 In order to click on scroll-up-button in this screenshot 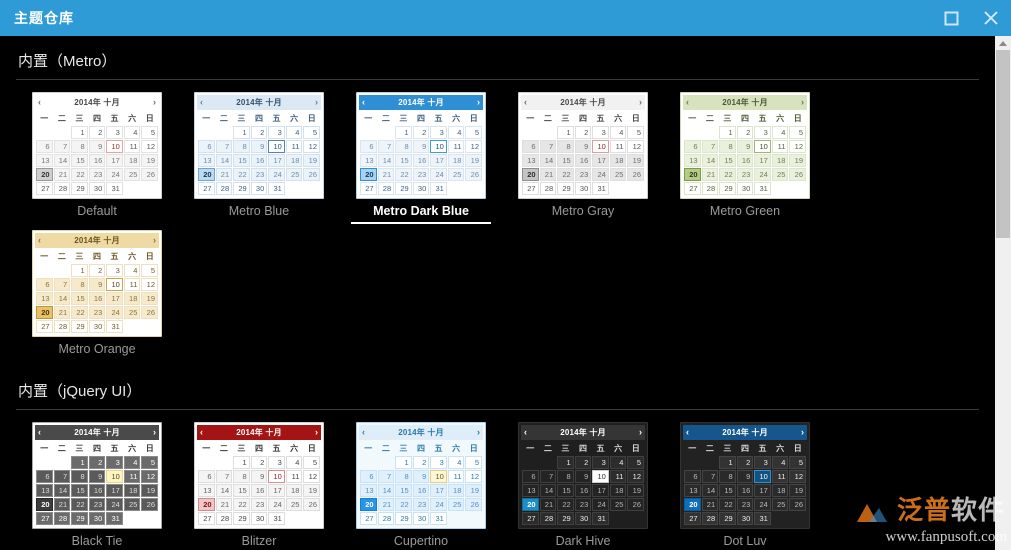, I will do `click(1003, 43)`.